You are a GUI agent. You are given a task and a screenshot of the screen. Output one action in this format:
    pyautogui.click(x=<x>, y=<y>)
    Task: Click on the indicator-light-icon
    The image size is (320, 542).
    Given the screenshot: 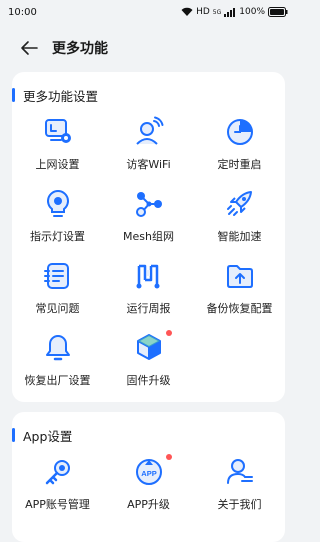 What is the action you would take?
    pyautogui.click(x=57, y=203)
    